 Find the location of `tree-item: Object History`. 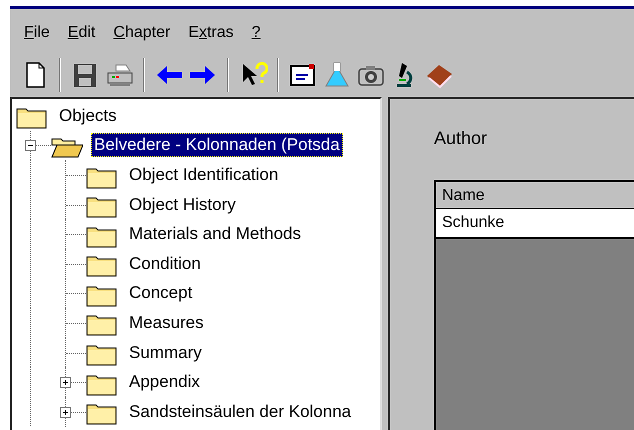

tree-item: Object History is located at coordinates (182, 204).